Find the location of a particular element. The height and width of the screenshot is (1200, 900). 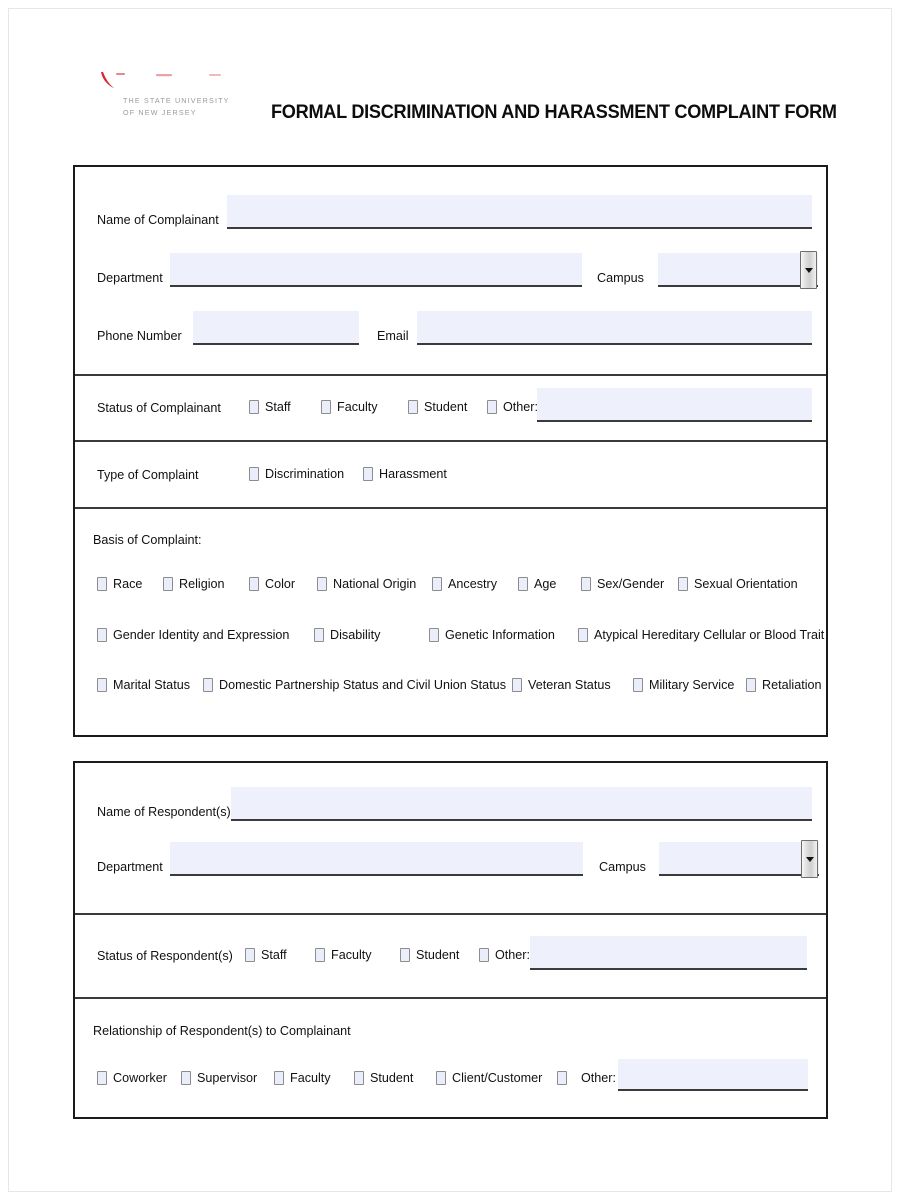

checkbox-basis-genetic-information: Genetic Information is located at coordinates (492, 635).